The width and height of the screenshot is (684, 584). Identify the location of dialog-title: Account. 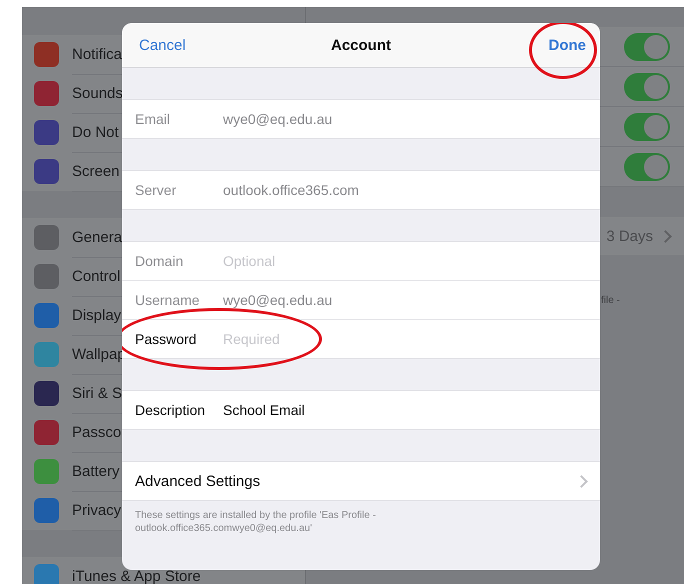
(361, 45).